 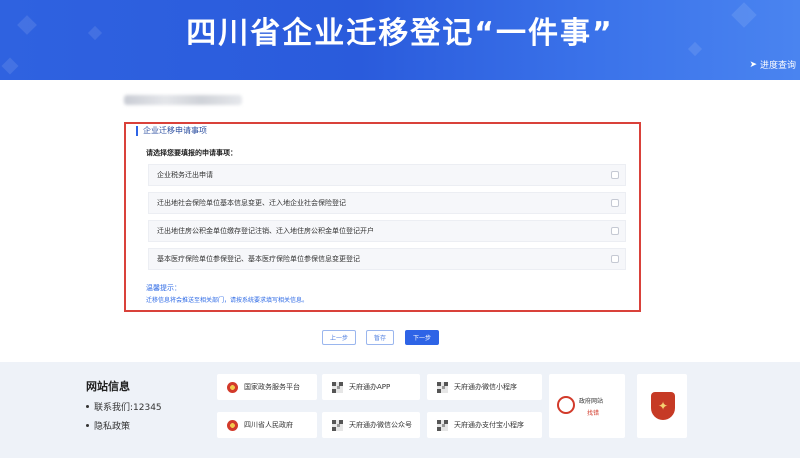 I want to click on panel-title: 企业迁移申请事项, so click(x=171, y=131).